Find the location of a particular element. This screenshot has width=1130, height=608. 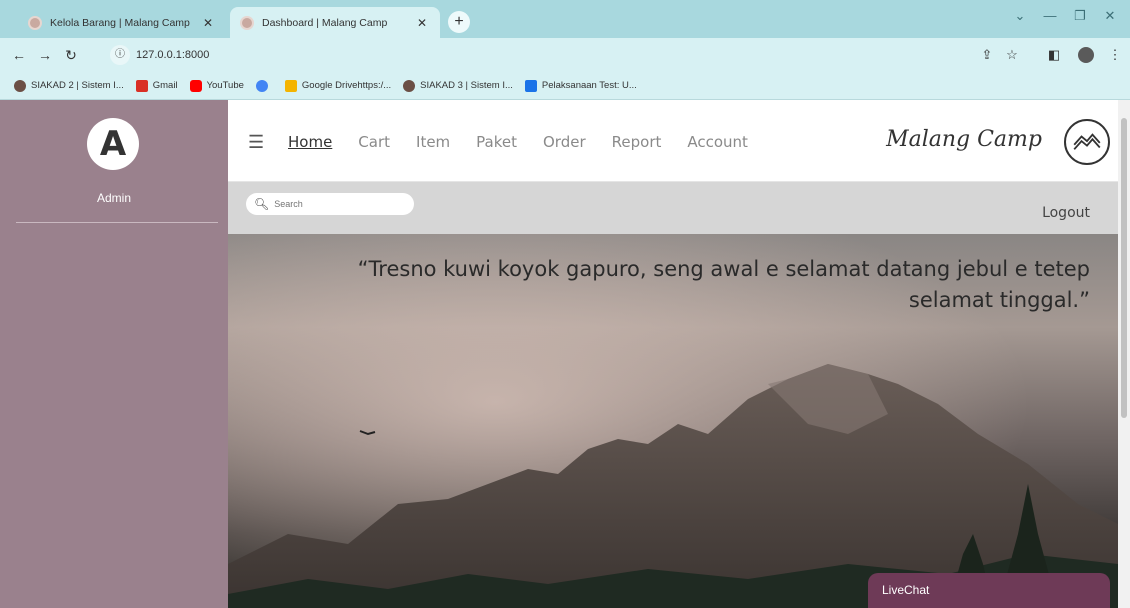

url-omnibox: ⓘ 127.0.0.1:8000 is located at coordinates (593, 55).